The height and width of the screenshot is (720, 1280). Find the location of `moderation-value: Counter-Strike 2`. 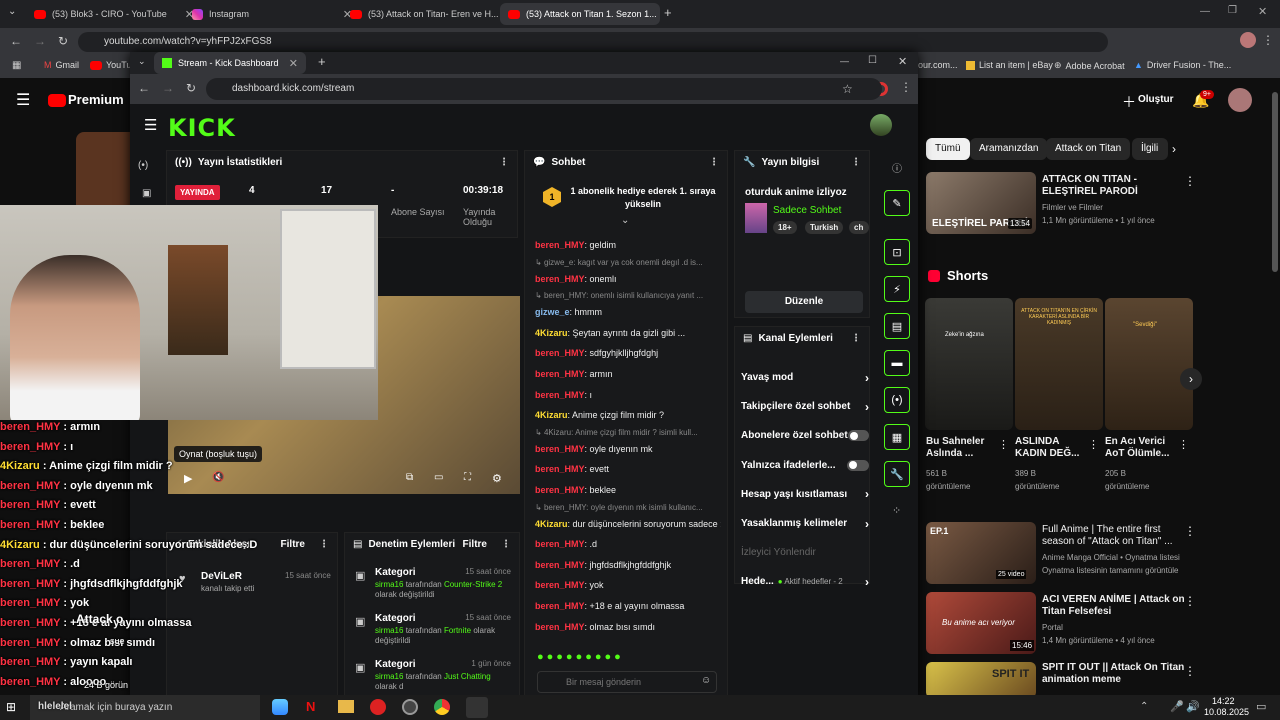

moderation-value: Counter-Strike 2 is located at coordinates (473, 584).